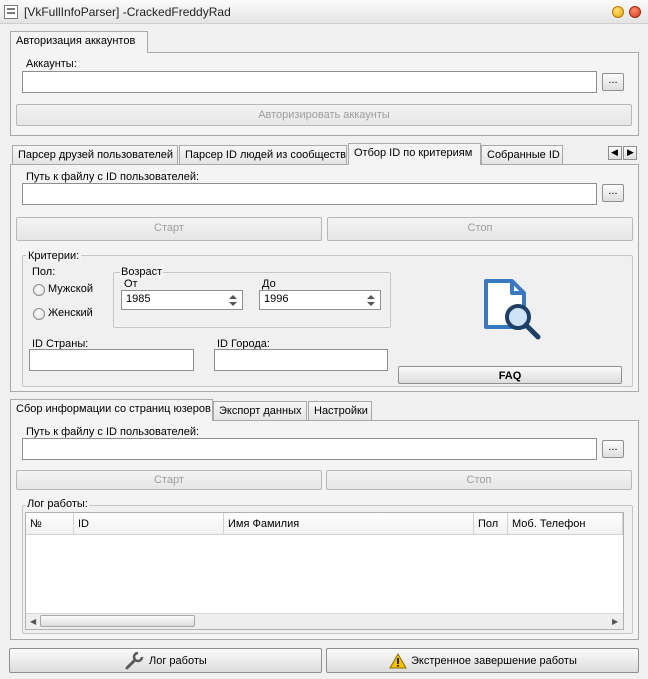 The height and width of the screenshot is (679, 648). What do you see at coordinates (51, 64) in the screenshot?
I see `accounts-label: Аккаунты:` at bounding box center [51, 64].